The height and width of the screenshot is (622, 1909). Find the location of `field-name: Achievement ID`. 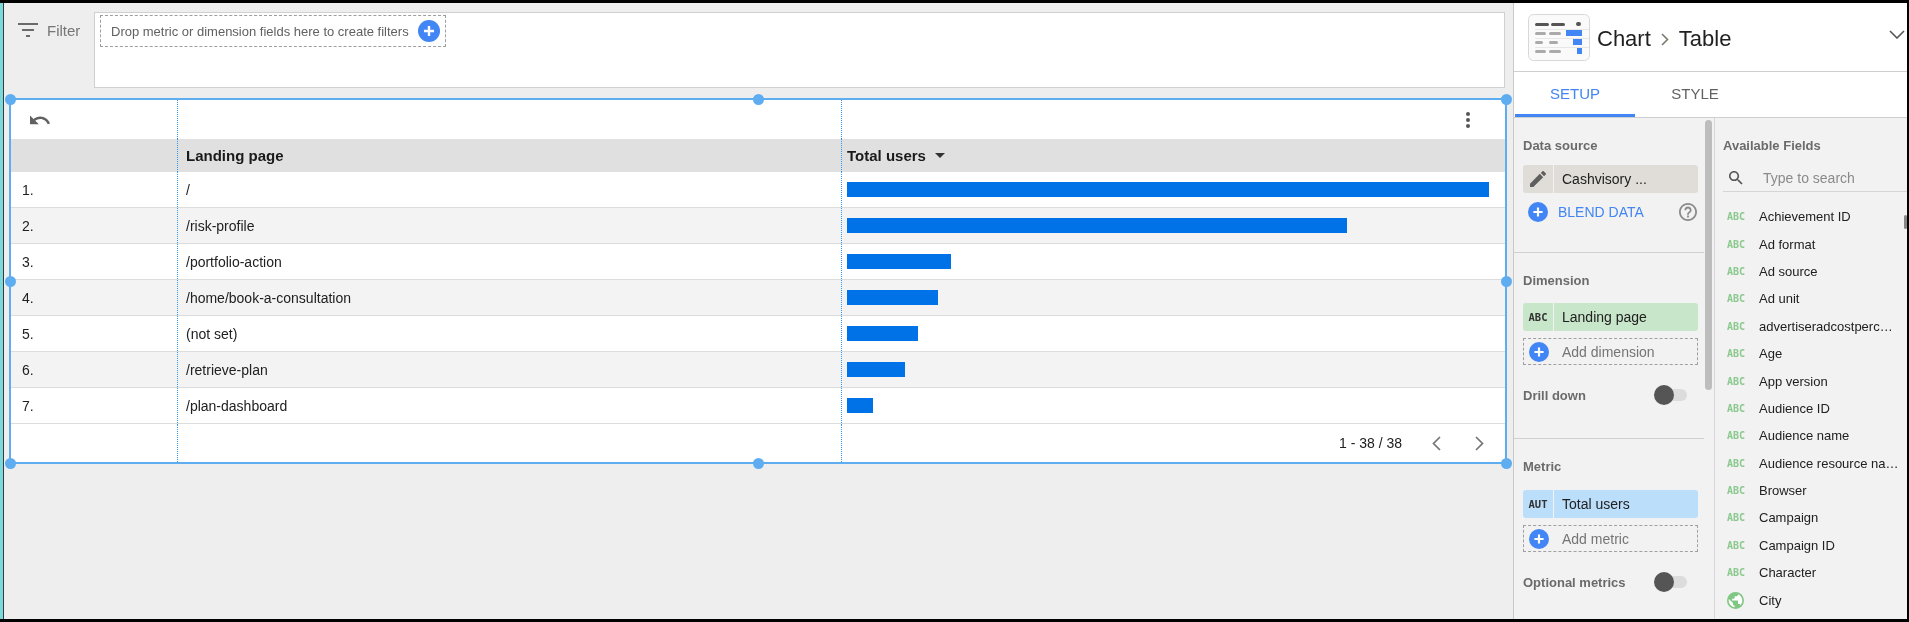

field-name: Achievement ID is located at coordinates (1805, 217).